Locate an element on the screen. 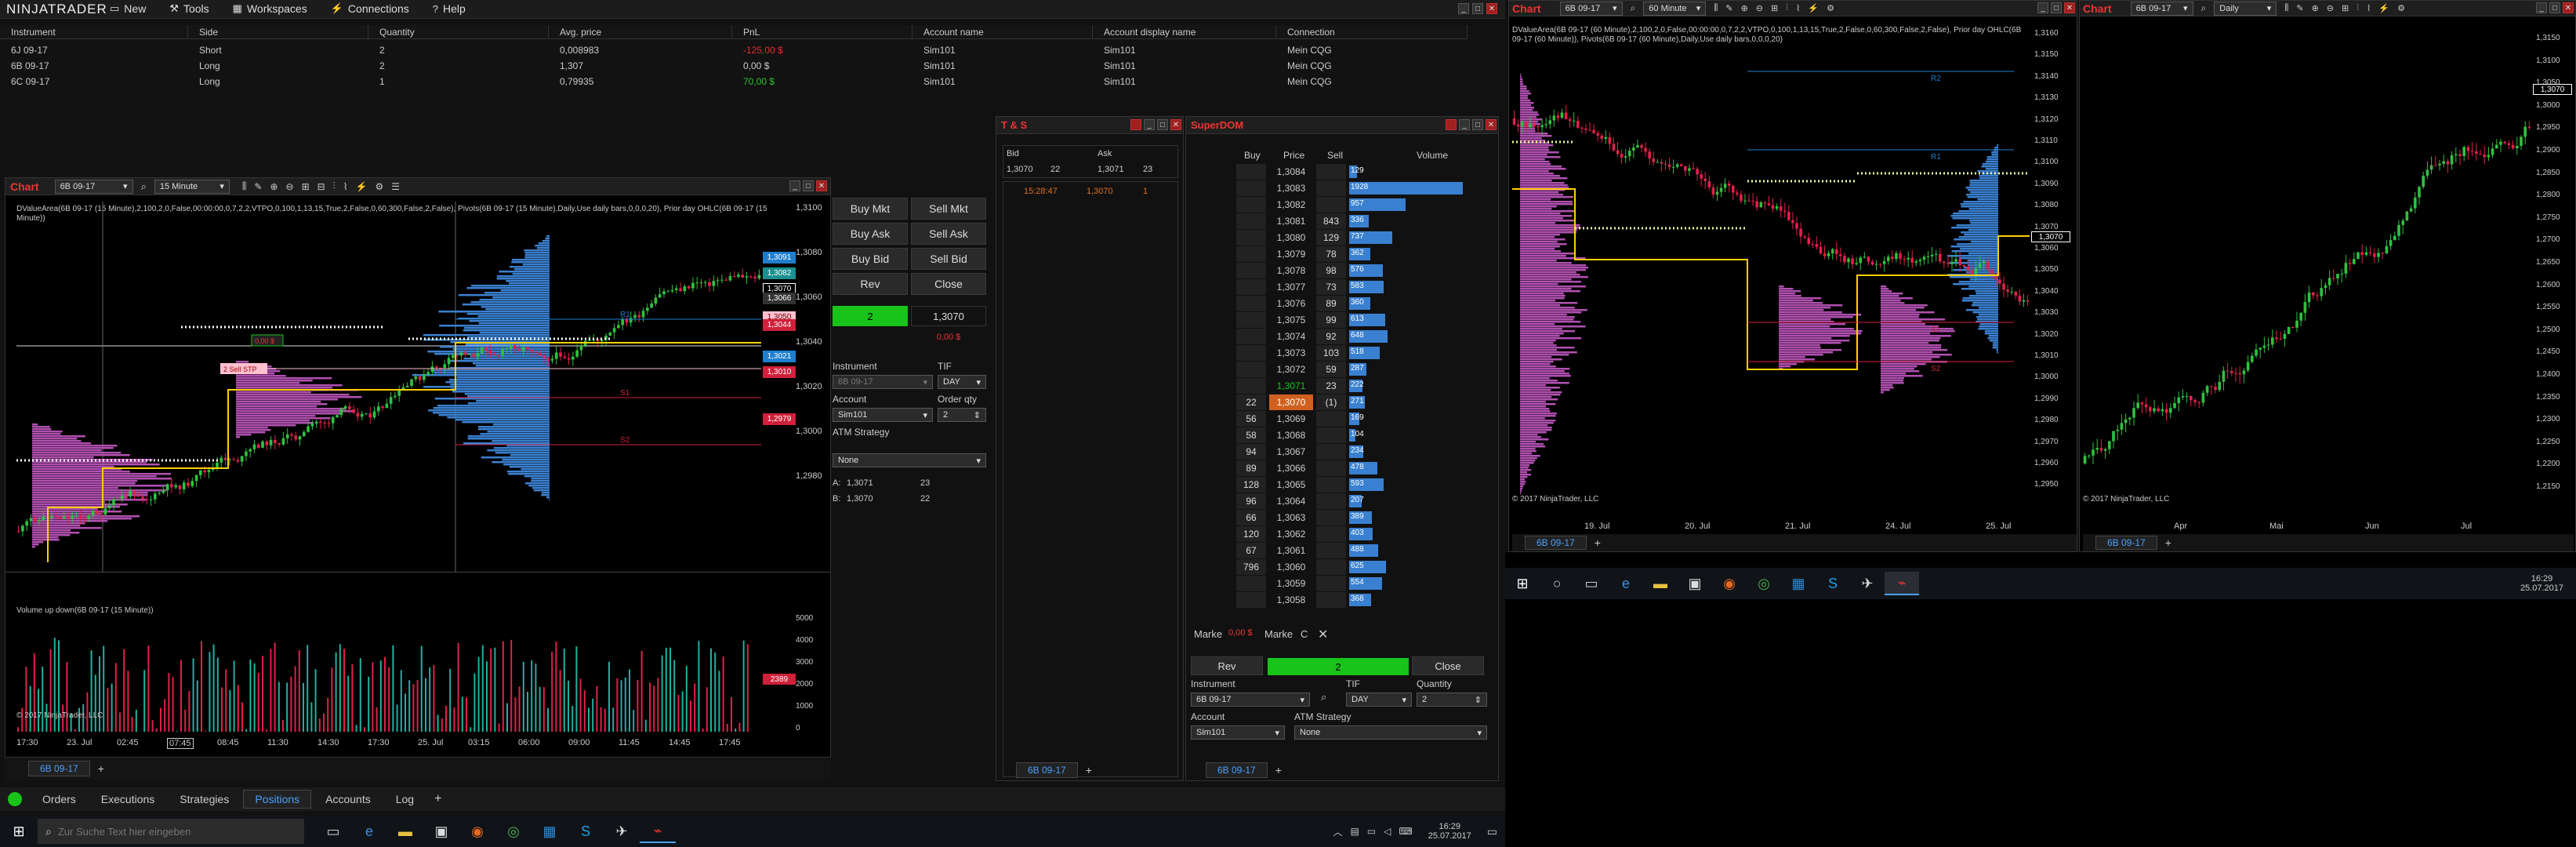 The height and width of the screenshot is (847, 2576). search-icon: ⌕ is located at coordinates (1324, 697).